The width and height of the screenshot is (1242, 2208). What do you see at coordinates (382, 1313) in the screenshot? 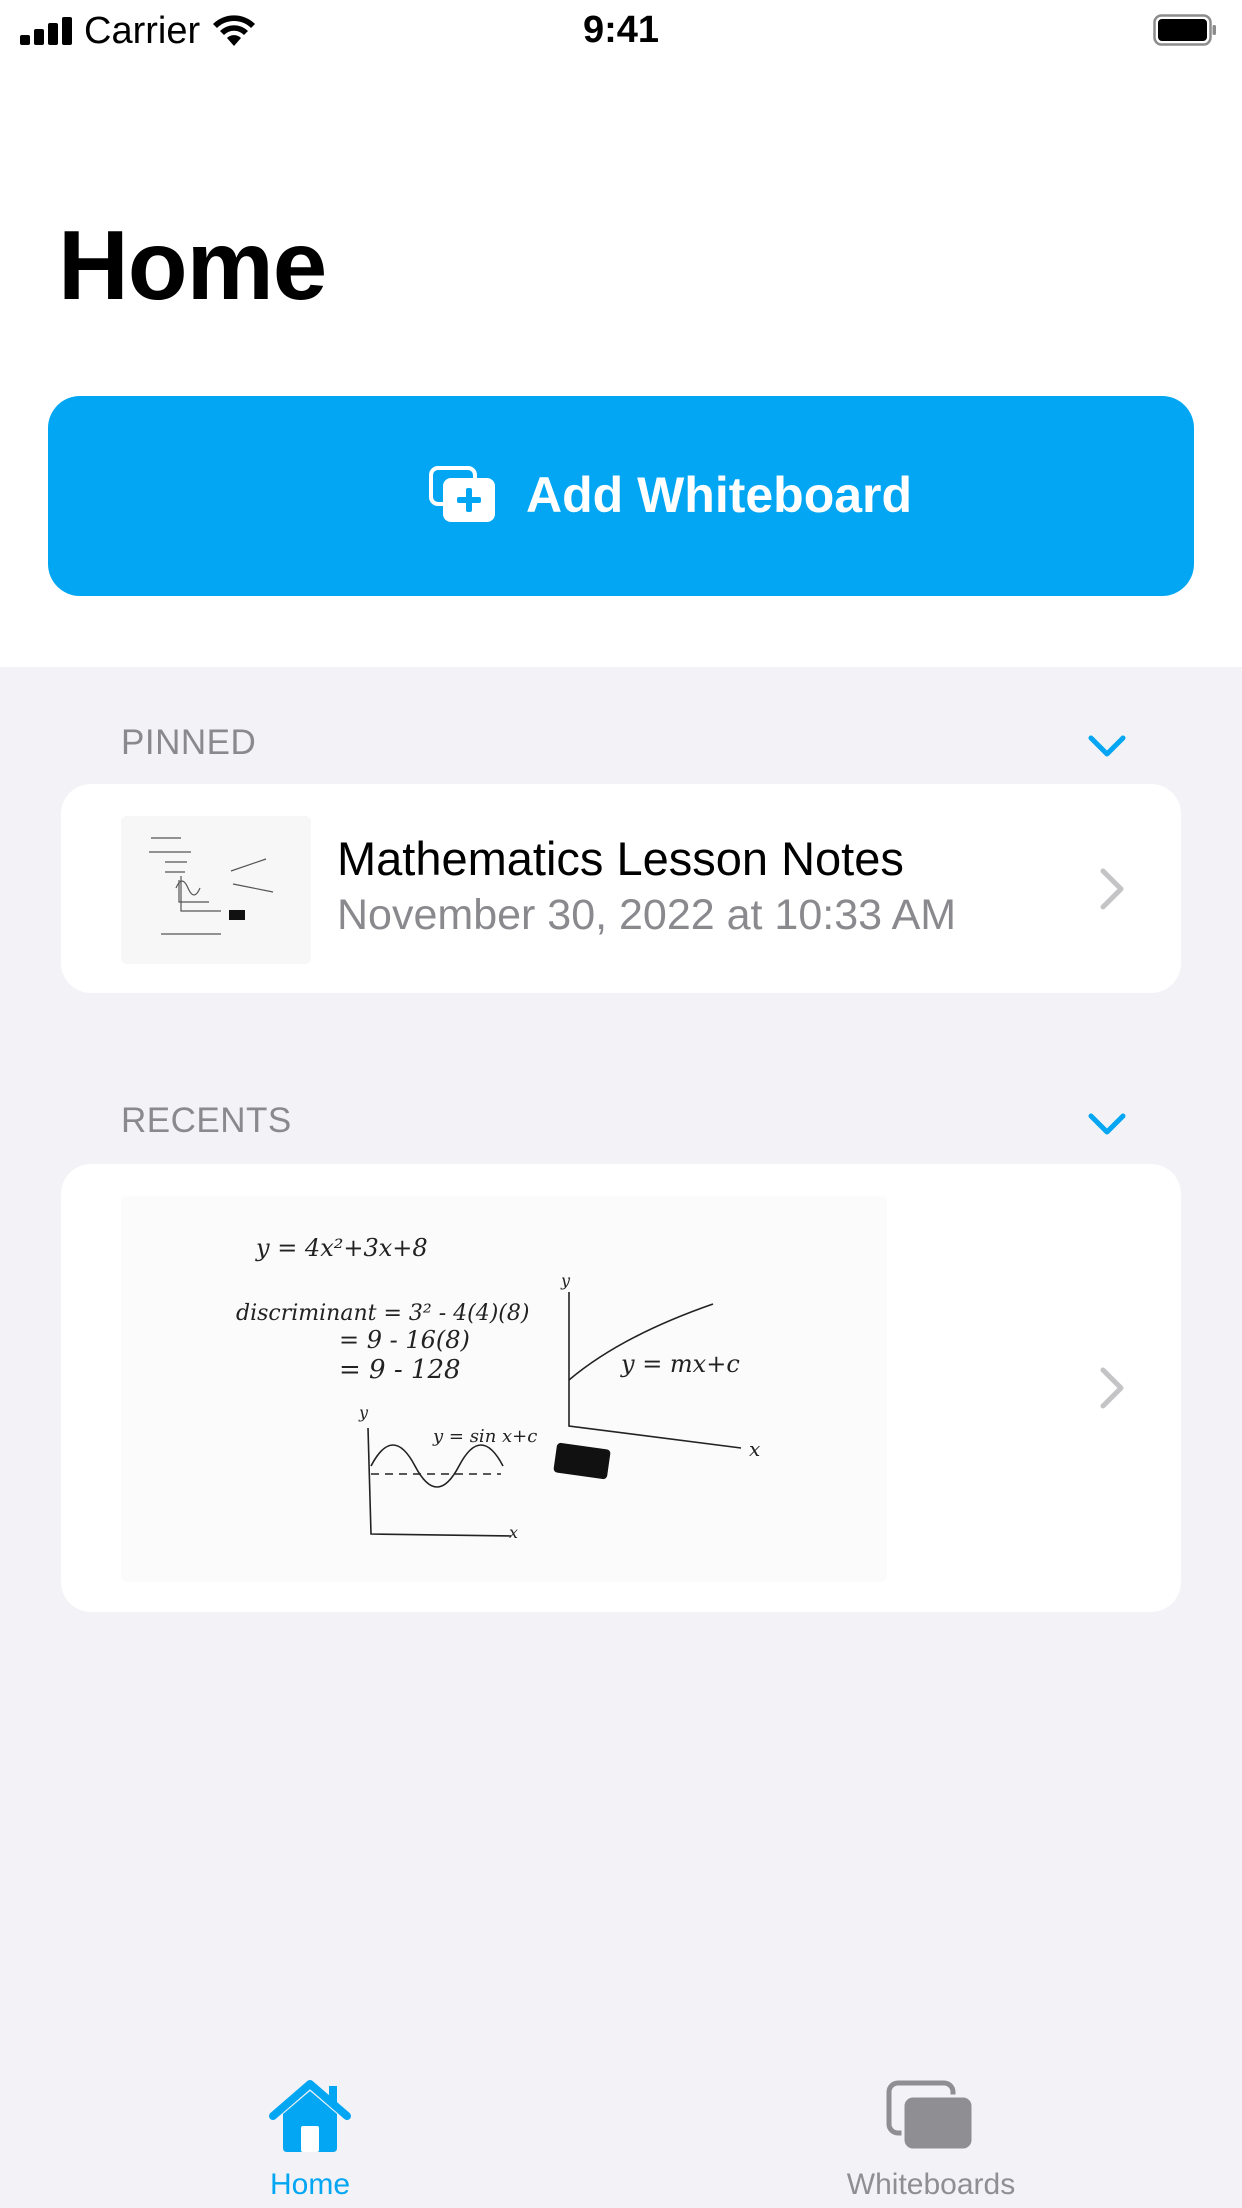
I see `note-discriminant: discriminant = 3² - 4(4)(8)` at bounding box center [382, 1313].